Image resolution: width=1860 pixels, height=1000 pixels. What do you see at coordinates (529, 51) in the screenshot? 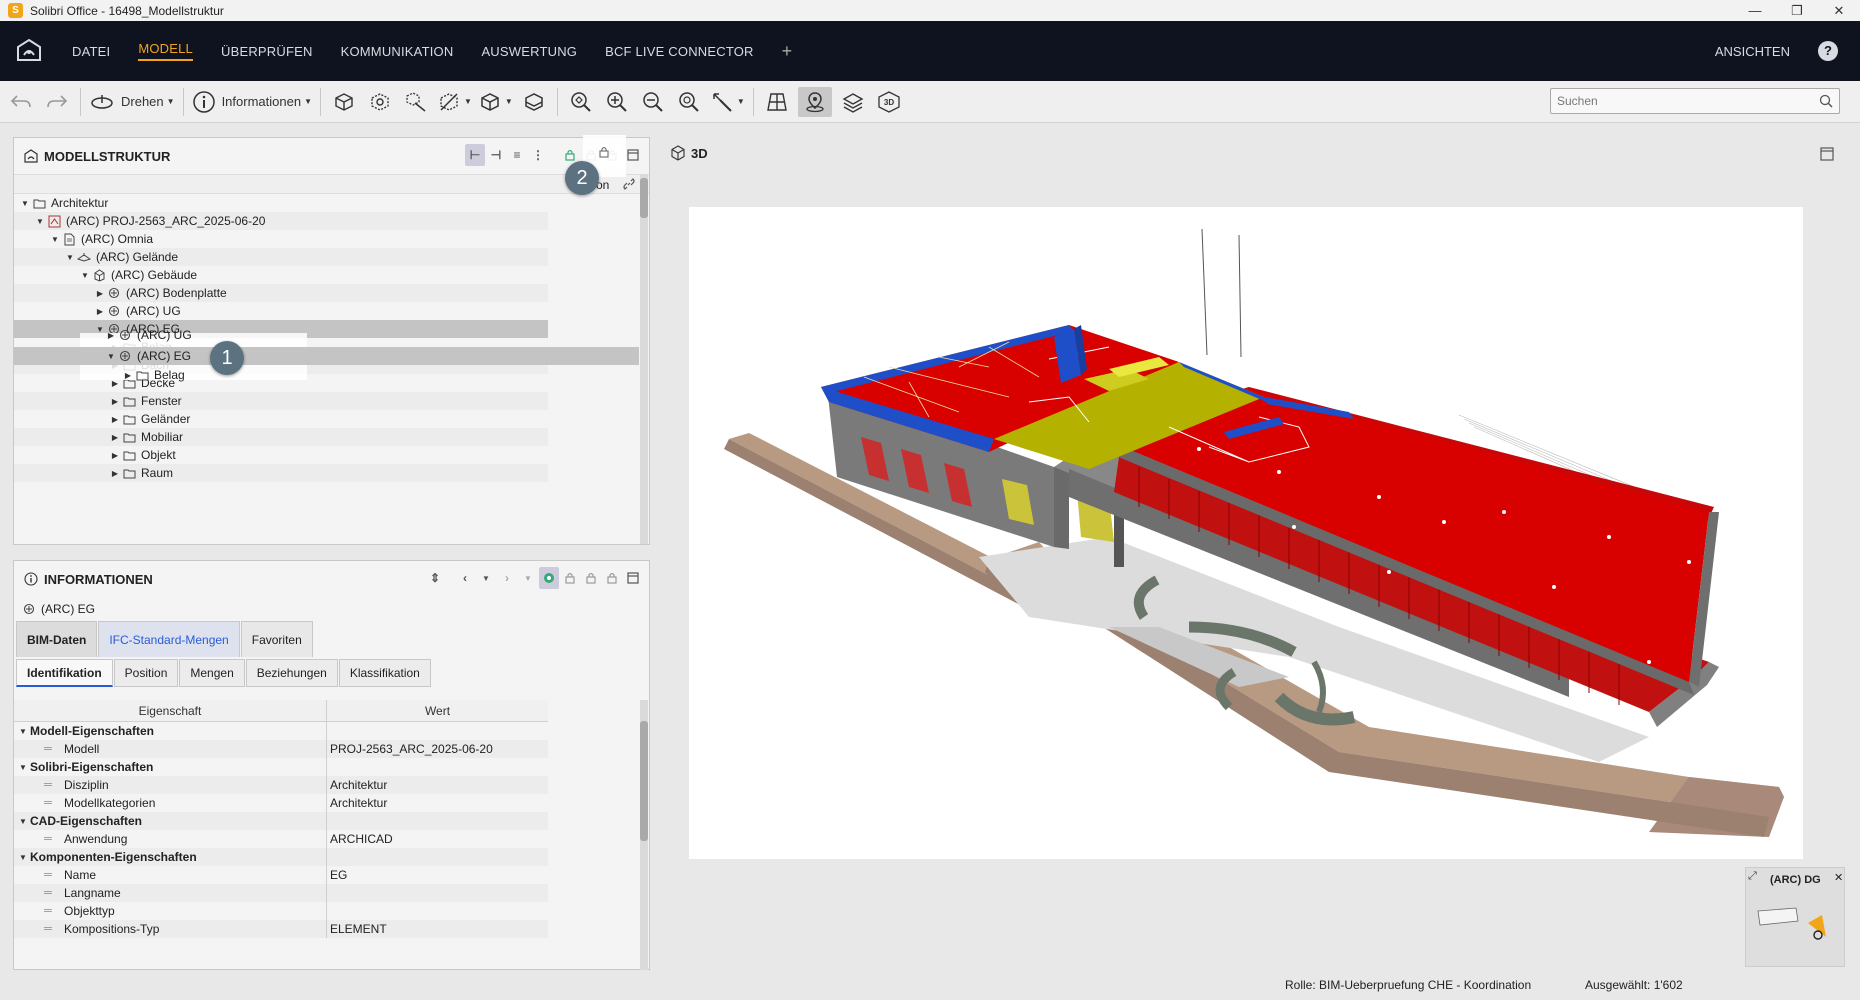
I see `menu-auswertung: AUSWERTUNG` at bounding box center [529, 51].